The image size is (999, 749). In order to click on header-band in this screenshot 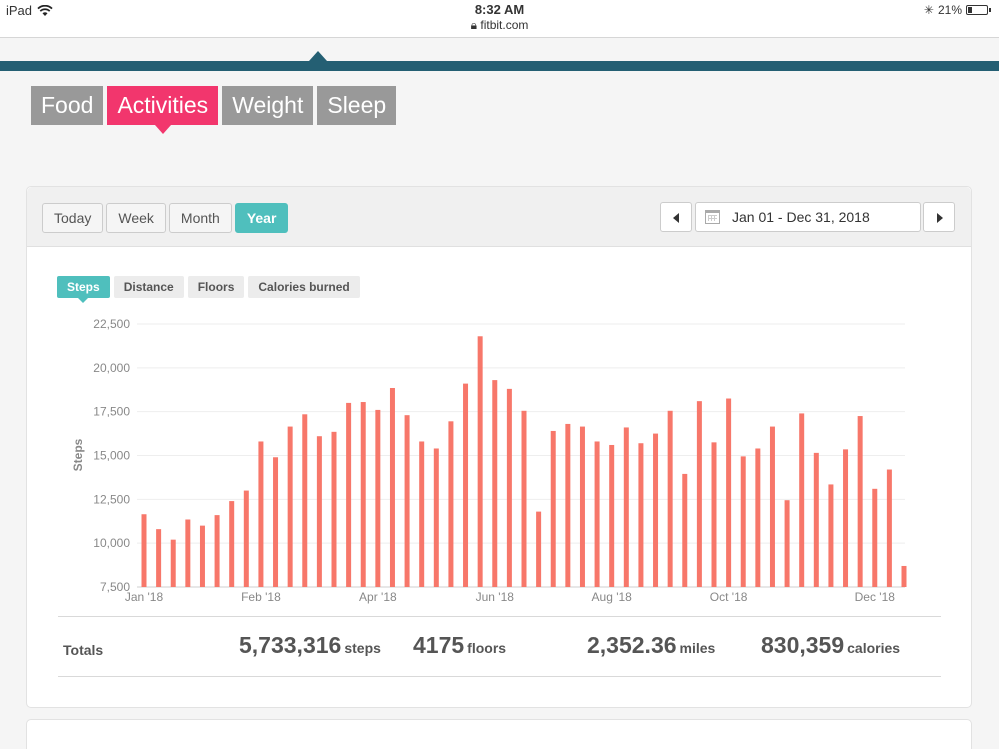, I will do `click(499, 66)`.